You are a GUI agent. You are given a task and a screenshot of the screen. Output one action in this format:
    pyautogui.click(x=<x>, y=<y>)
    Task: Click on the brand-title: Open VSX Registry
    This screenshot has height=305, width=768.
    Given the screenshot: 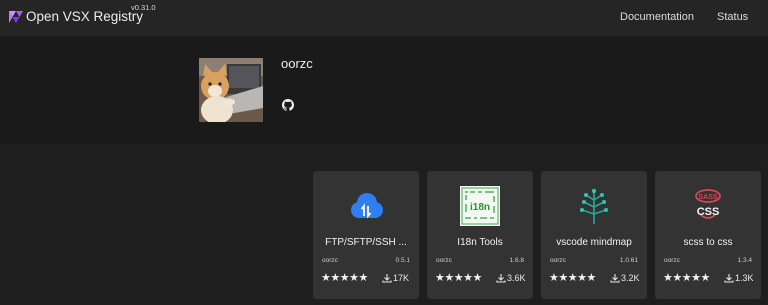 What is the action you would take?
    pyautogui.click(x=84, y=16)
    